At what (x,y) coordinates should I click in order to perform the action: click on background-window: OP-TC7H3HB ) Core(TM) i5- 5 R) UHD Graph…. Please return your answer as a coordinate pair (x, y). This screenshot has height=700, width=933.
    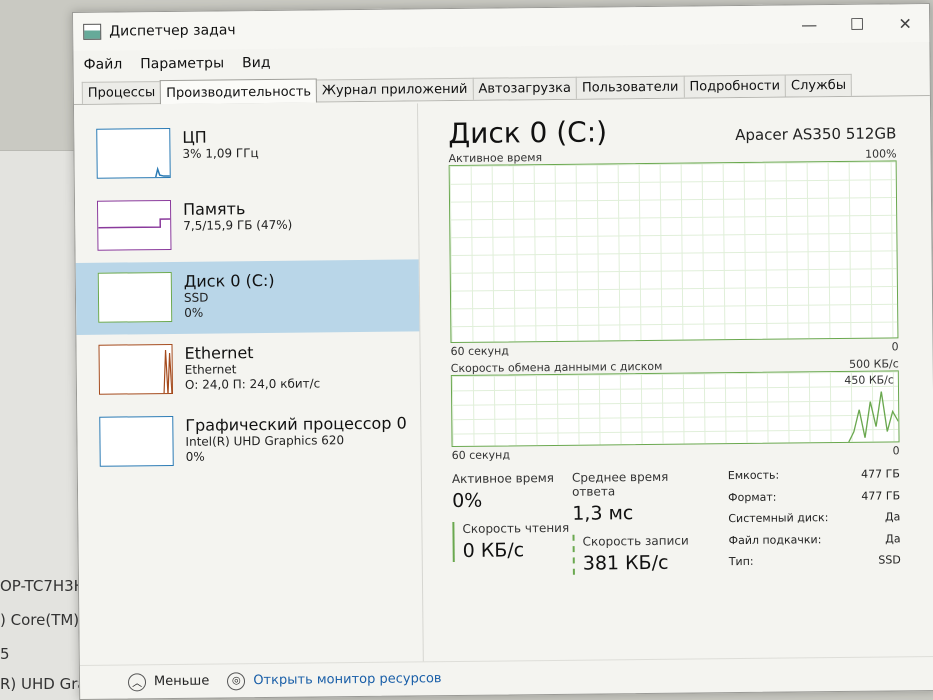
    Looking at the image, I should click on (55, 425).